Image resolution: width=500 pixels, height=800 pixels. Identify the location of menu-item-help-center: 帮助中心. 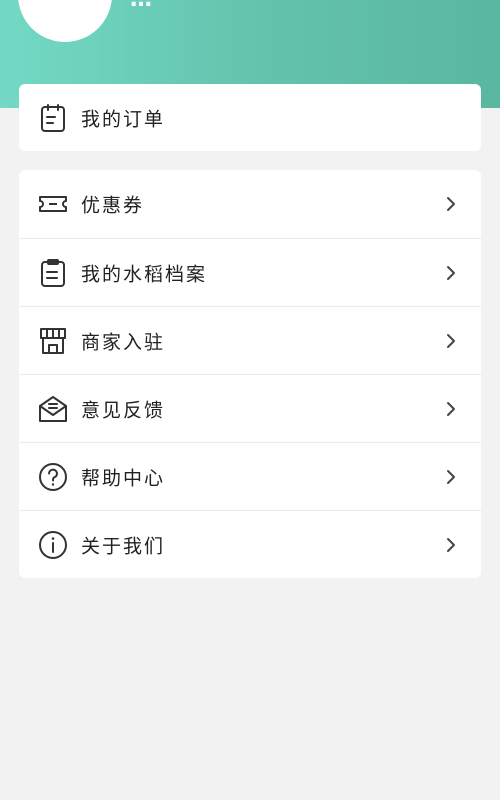
(250, 476).